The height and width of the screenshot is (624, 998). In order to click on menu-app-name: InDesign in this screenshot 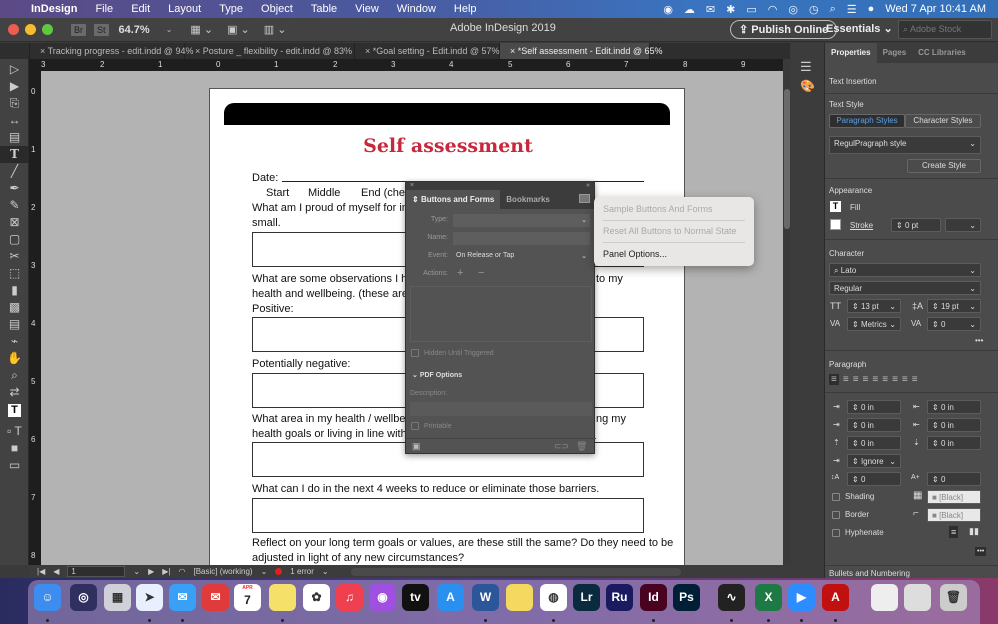, I will do `click(54, 9)`.